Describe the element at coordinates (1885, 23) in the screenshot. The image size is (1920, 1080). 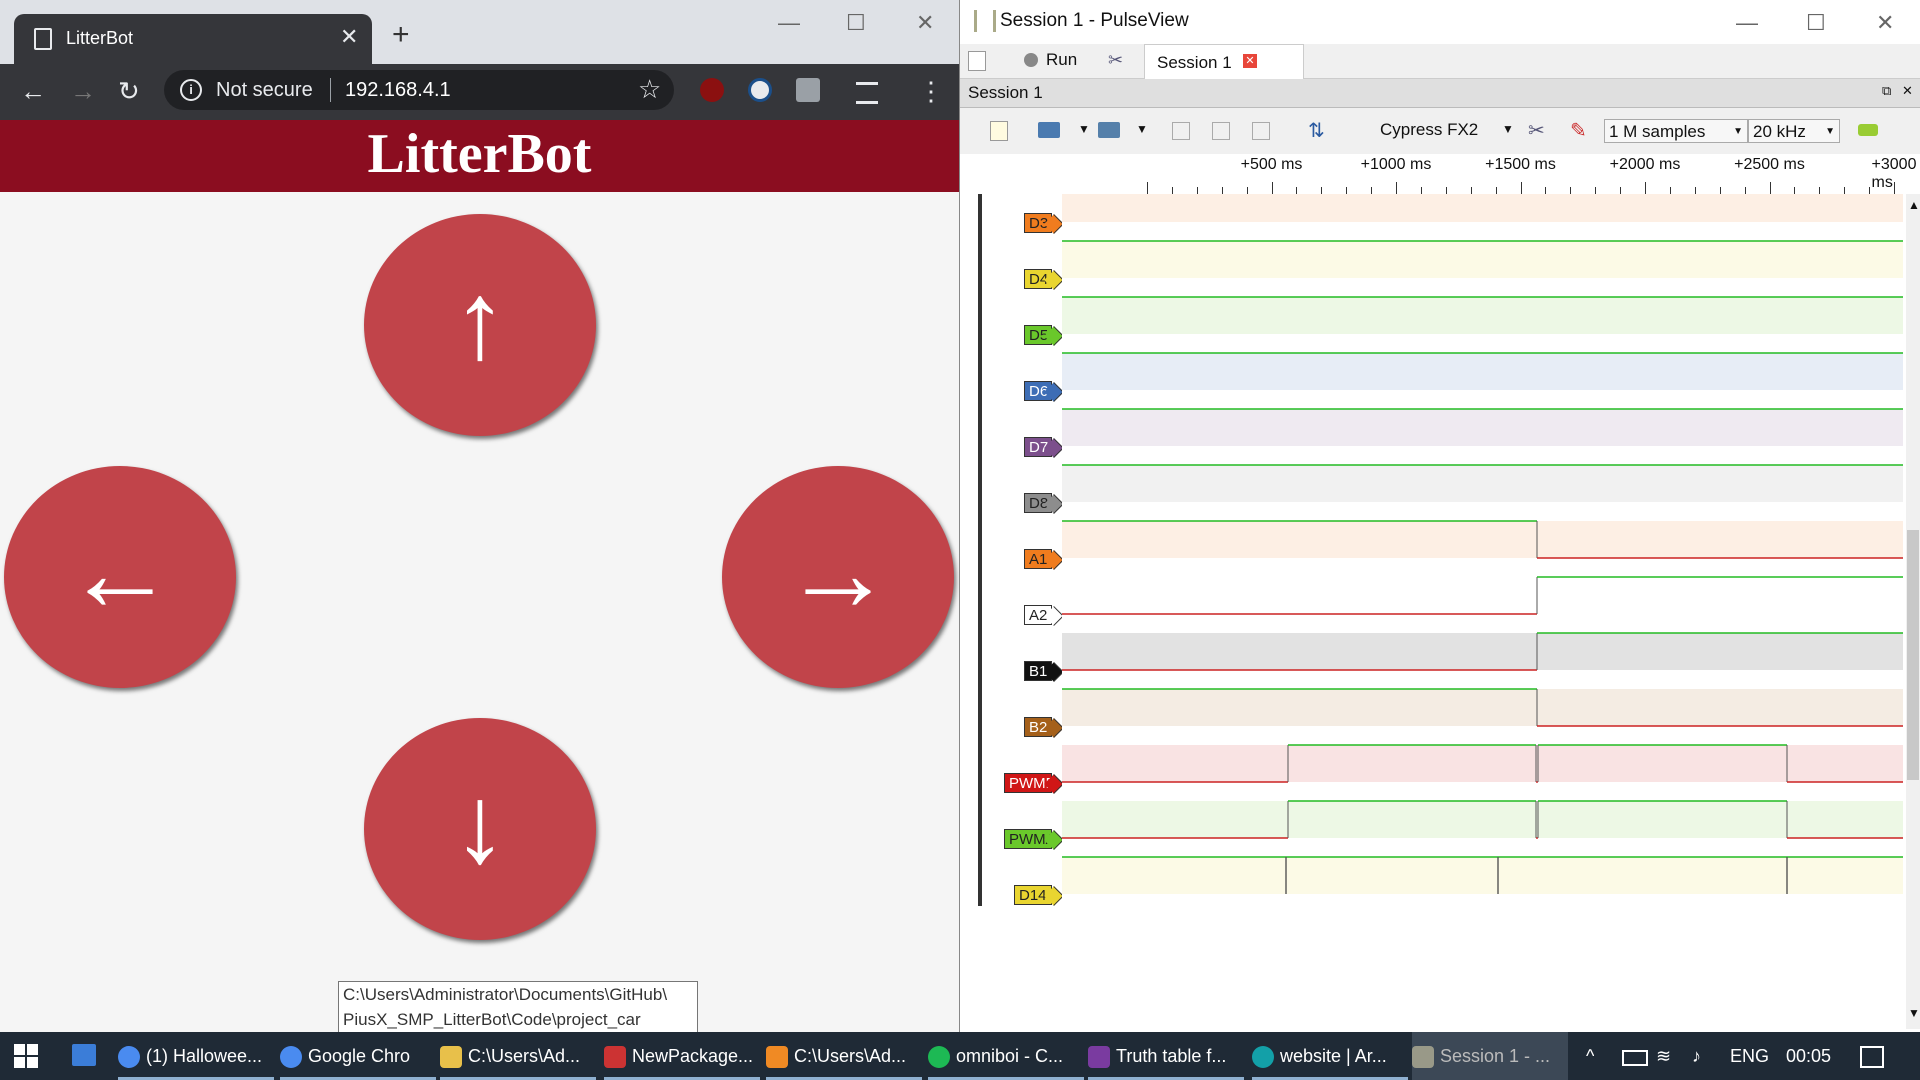
I see `pv-close-button: ✕` at that location.